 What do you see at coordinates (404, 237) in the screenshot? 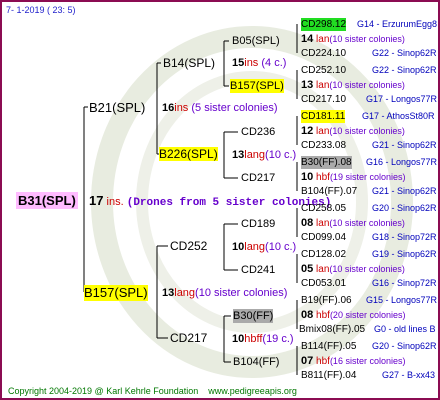
I see `leaf-info: G18 - Sinop72R` at bounding box center [404, 237].